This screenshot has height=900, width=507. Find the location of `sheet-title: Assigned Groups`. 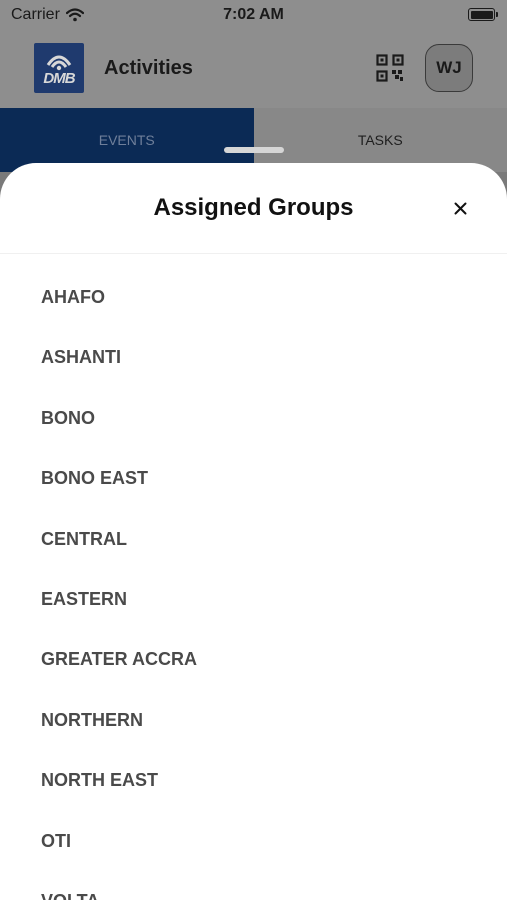

sheet-title: Assigned Groups is located at coordinates (253, 207).